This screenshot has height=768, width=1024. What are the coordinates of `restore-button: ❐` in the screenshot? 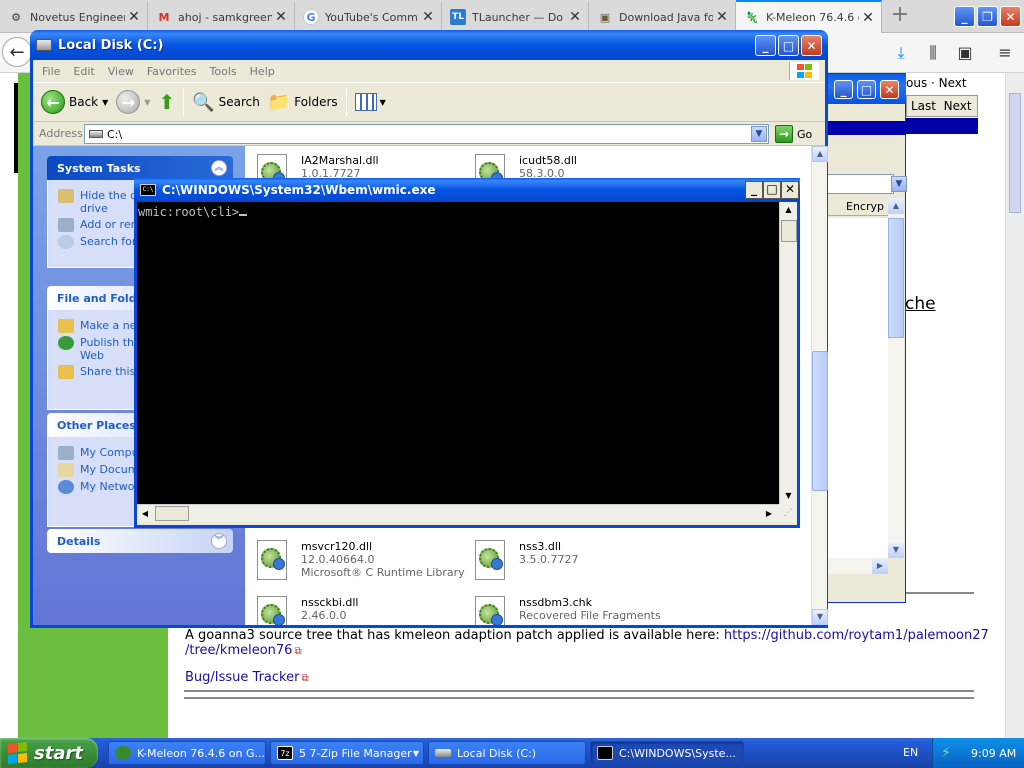 It's located at (987, 16).